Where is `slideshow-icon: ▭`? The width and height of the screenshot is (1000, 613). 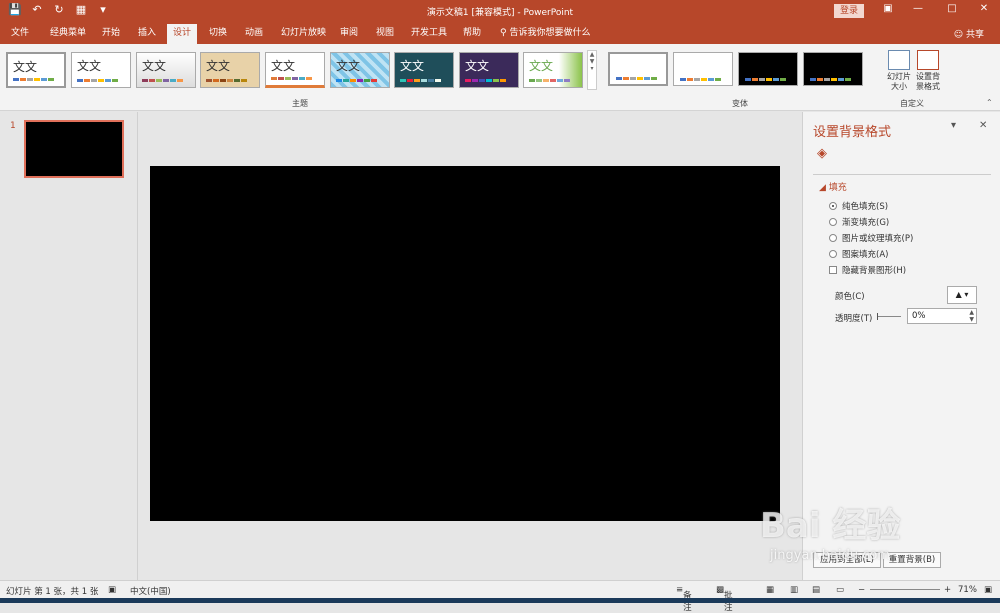 slideshow-icon: ▭ is located at coordinates (840, 590).